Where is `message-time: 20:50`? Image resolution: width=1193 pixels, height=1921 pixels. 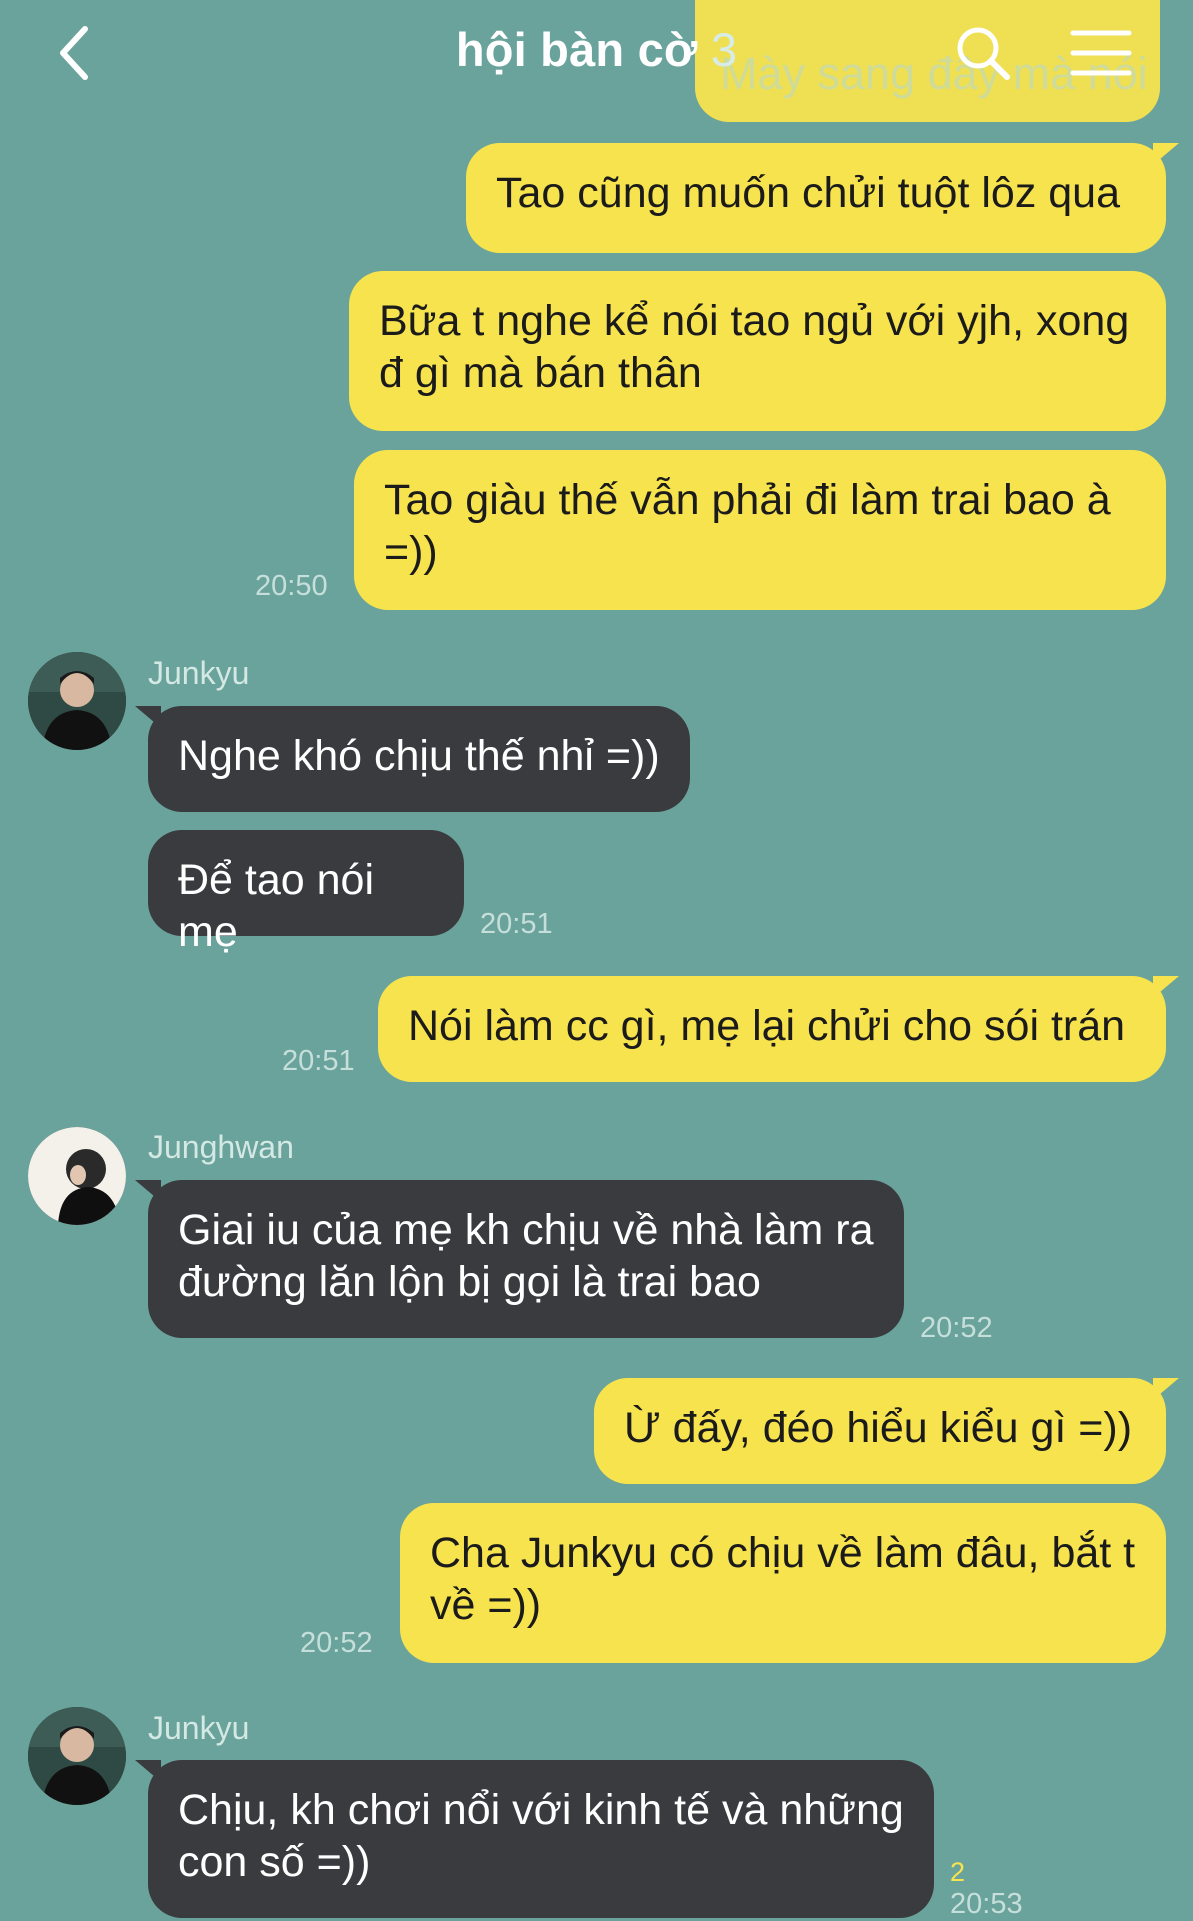 message-time: 20:50 is located at coordinates (291, 586).